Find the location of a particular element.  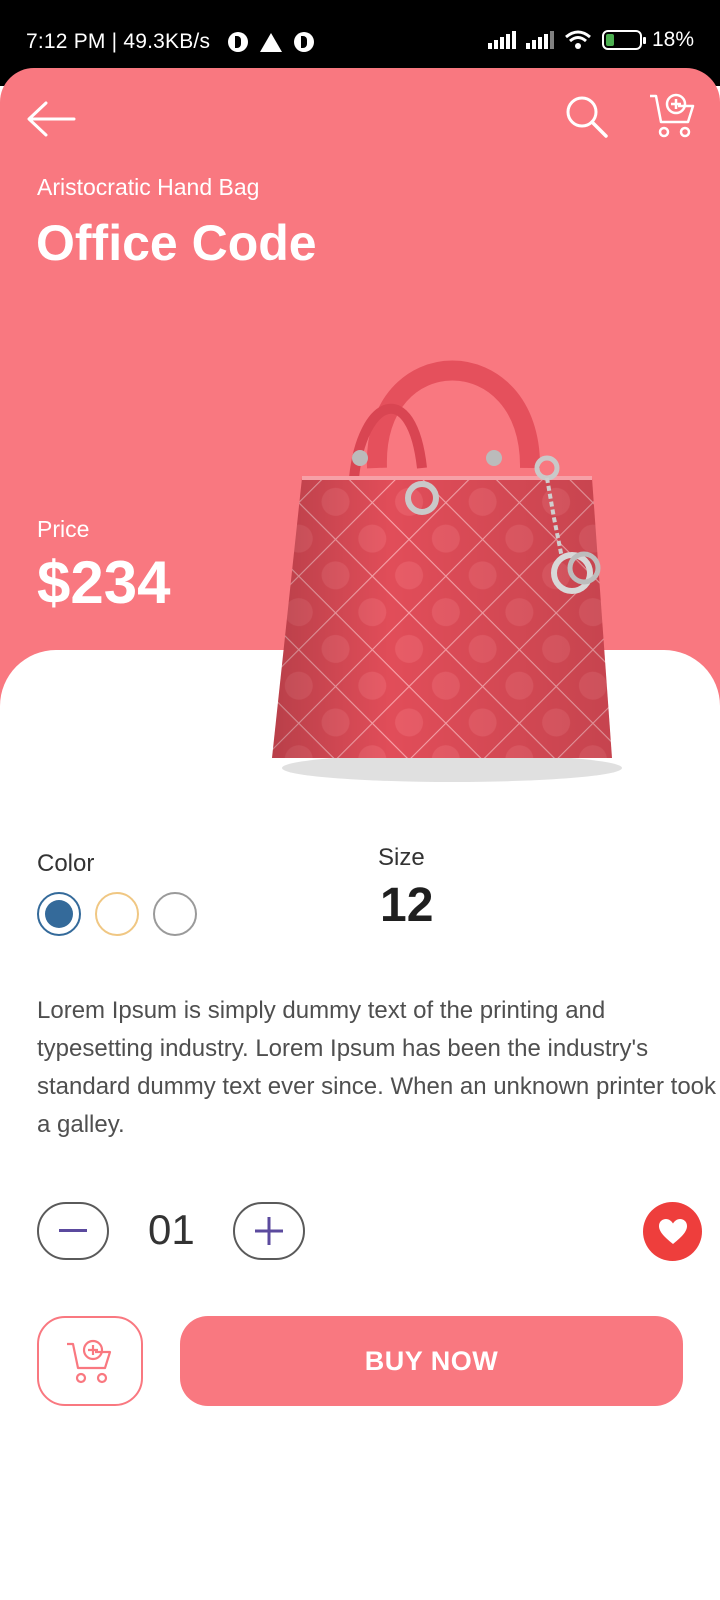

product-subtitle: Aristocratic Hand Bag is located at coordinates (148, 187).